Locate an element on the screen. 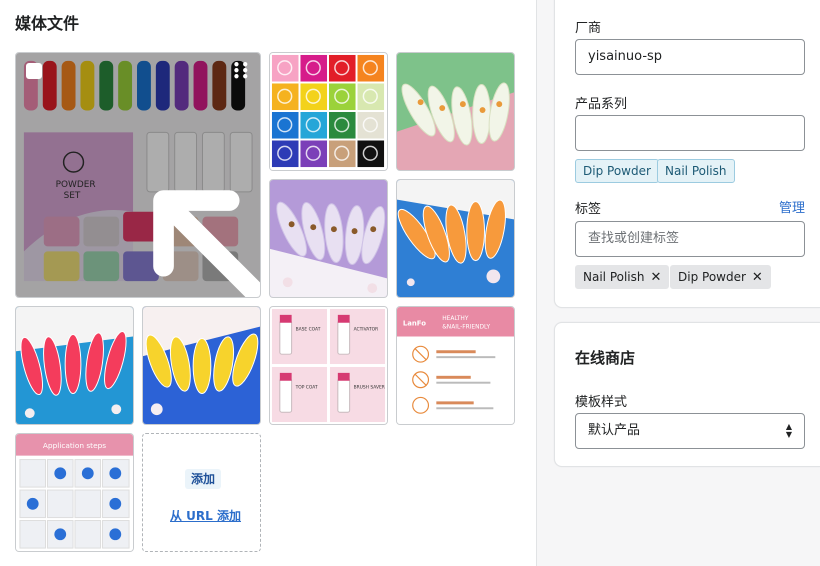 The height and width of the screenshot is (566, 820). media-tile-healthy: LanFo HEALTHY &NAIL-FRIENDLY is located at coordinates (455, 365).